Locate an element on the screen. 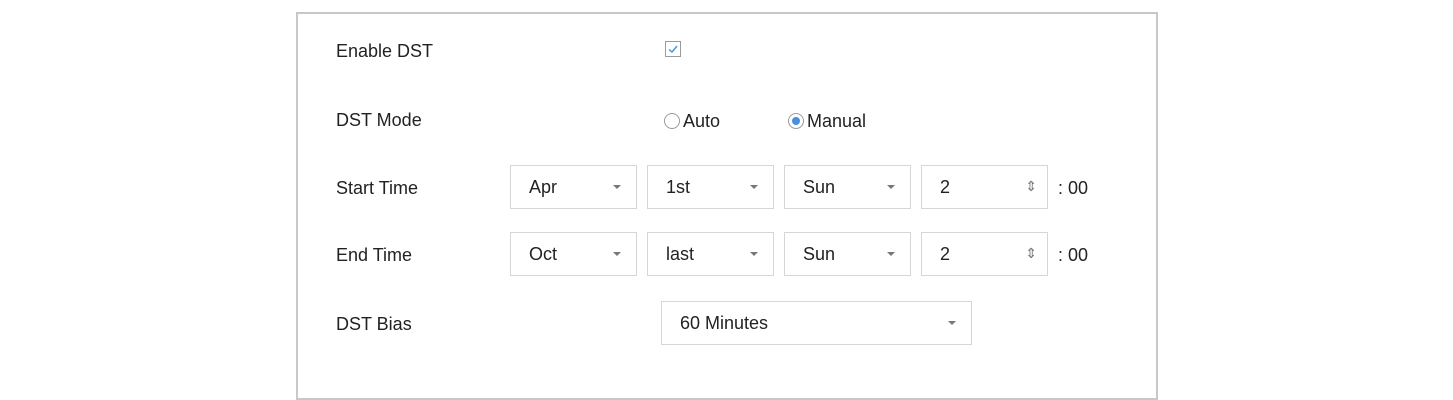  end-minutes-suffix: : 00 is located at coordinates (1073, 255).